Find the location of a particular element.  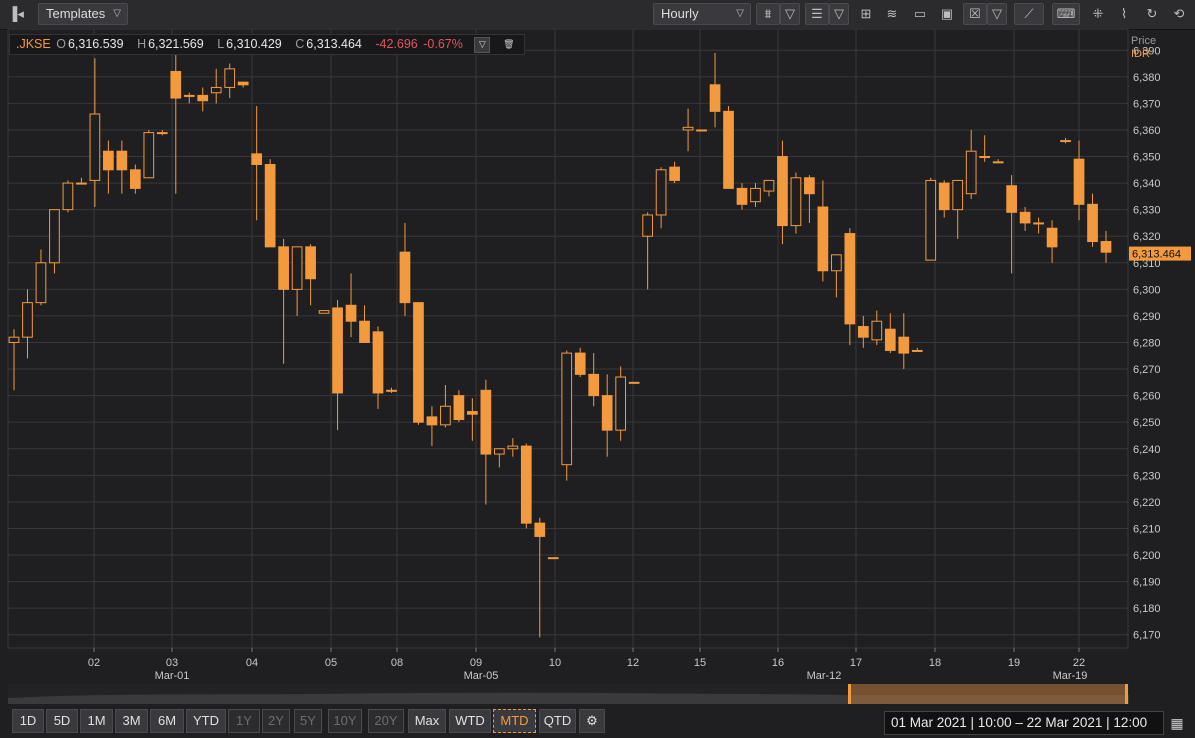

last-price-tag: 6,313.464 is located at coordinates (1160, 253).